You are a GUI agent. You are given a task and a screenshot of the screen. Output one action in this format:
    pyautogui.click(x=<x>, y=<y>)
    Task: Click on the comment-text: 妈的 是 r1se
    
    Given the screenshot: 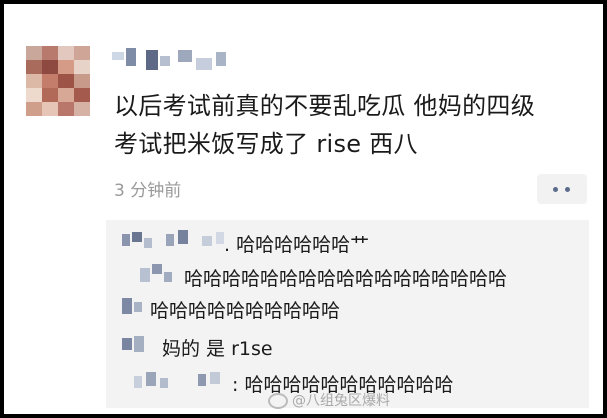 What is the action you would take?
    pyautogui.click(x=217, y=349)
    